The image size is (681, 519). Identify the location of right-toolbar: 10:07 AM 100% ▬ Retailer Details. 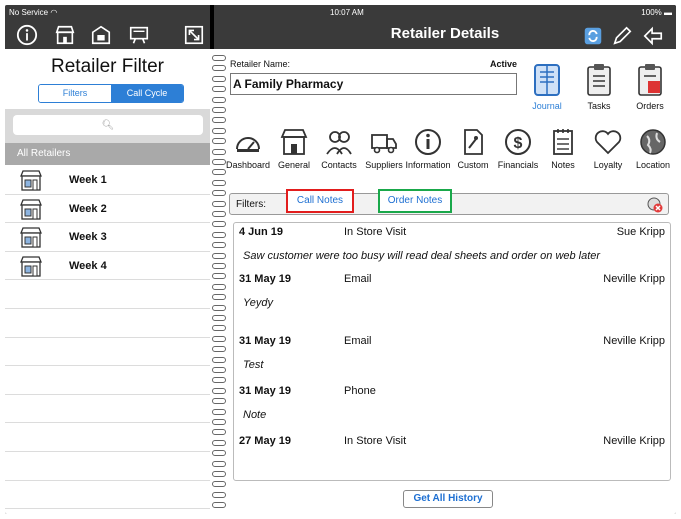
(445, 27).